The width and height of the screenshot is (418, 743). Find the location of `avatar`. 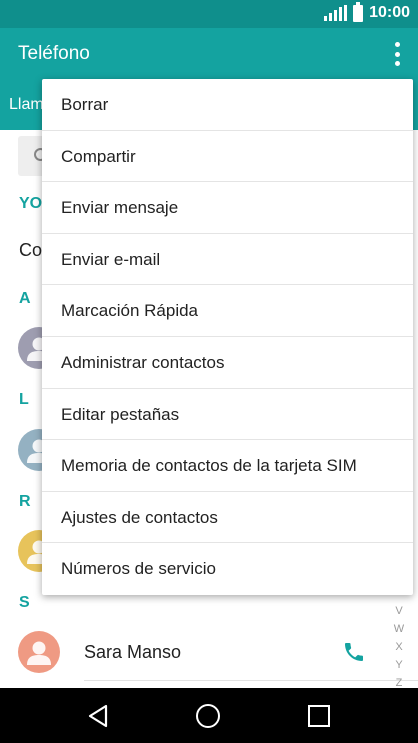

avatar is located at coordinates (39, 652).